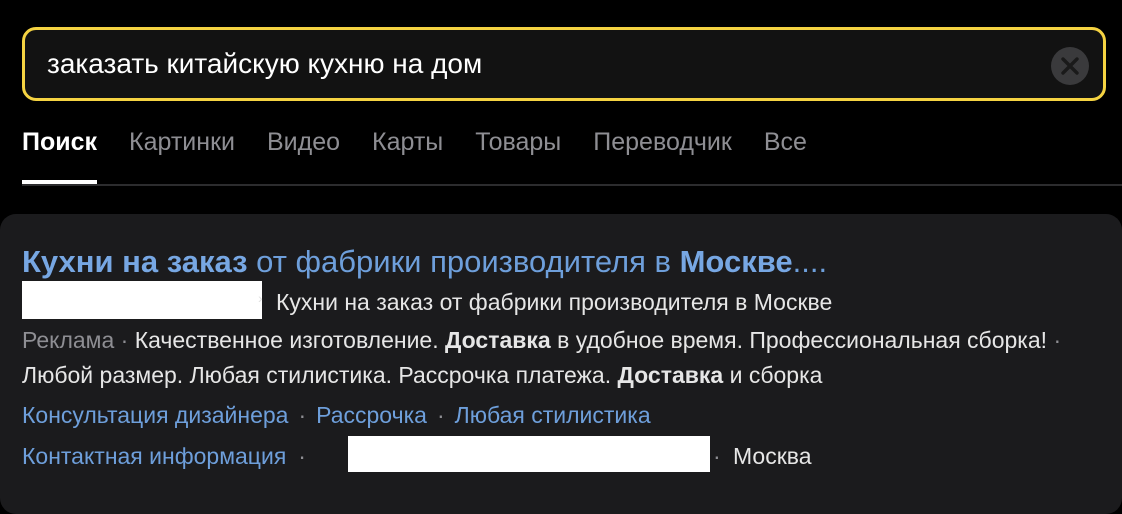  What do you see at coordinates (529, 454) in the screenshot?
I see `redacted-contact` at bounding box center [529, 454].